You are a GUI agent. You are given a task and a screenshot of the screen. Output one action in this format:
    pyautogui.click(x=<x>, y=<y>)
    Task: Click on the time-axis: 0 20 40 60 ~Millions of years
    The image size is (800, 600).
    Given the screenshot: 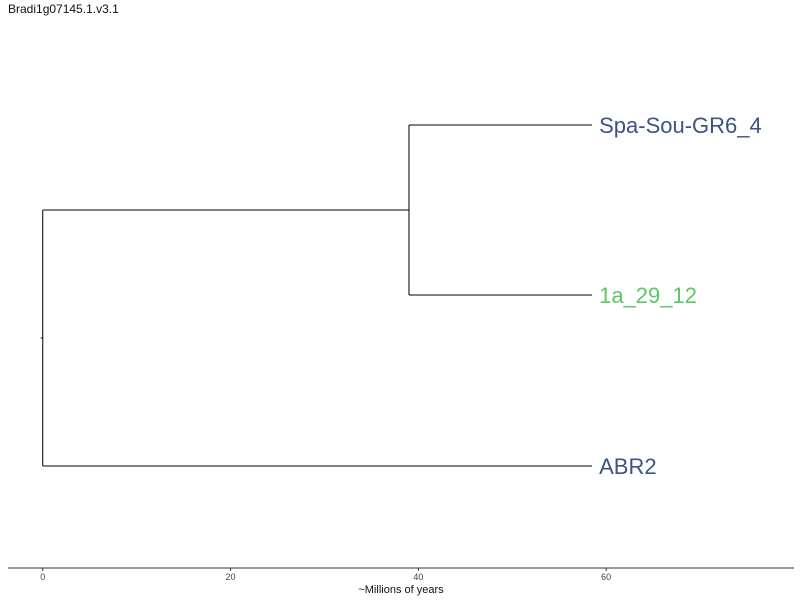 What is the action you would take?
    pyautogui.click(x=401, y=581)
    